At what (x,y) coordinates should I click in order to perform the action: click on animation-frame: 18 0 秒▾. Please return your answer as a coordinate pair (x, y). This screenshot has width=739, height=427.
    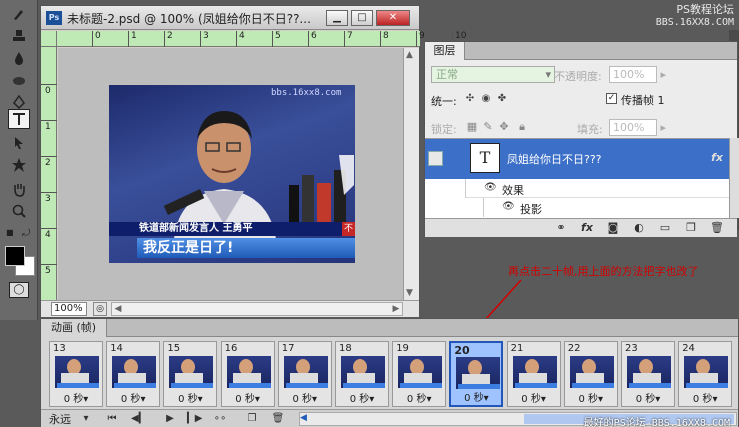
    Looking at the image, I should click on (362, 374).